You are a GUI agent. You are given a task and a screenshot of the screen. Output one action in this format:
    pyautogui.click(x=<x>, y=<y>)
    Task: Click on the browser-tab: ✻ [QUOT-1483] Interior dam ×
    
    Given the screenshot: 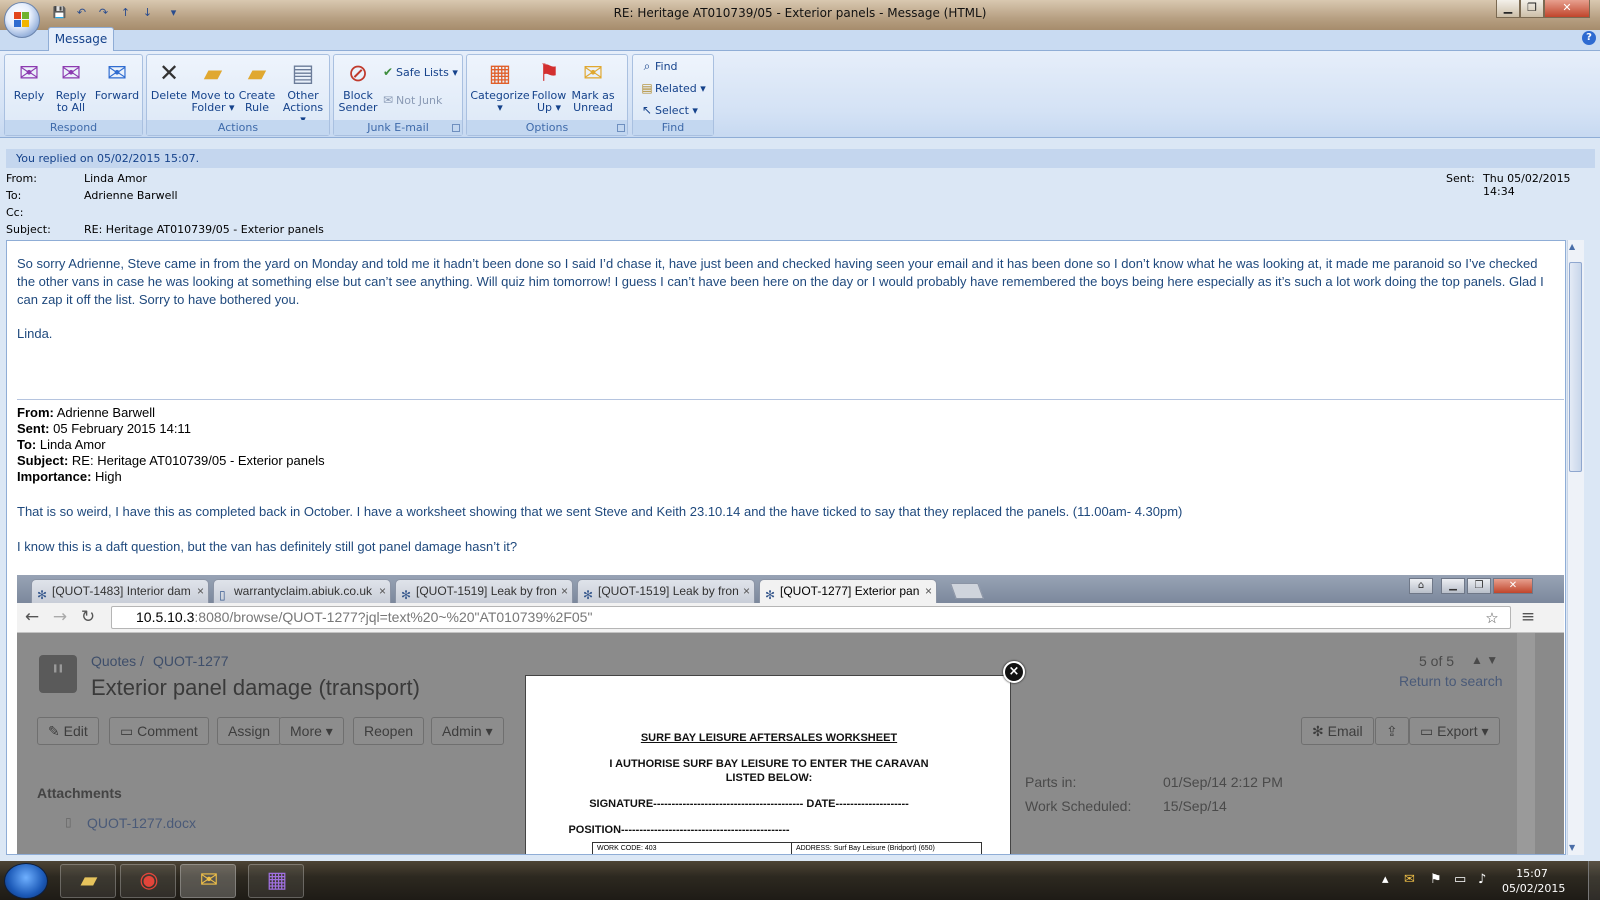 What is the action you would take?
    pyautogui.click(x=120, y=591)
    